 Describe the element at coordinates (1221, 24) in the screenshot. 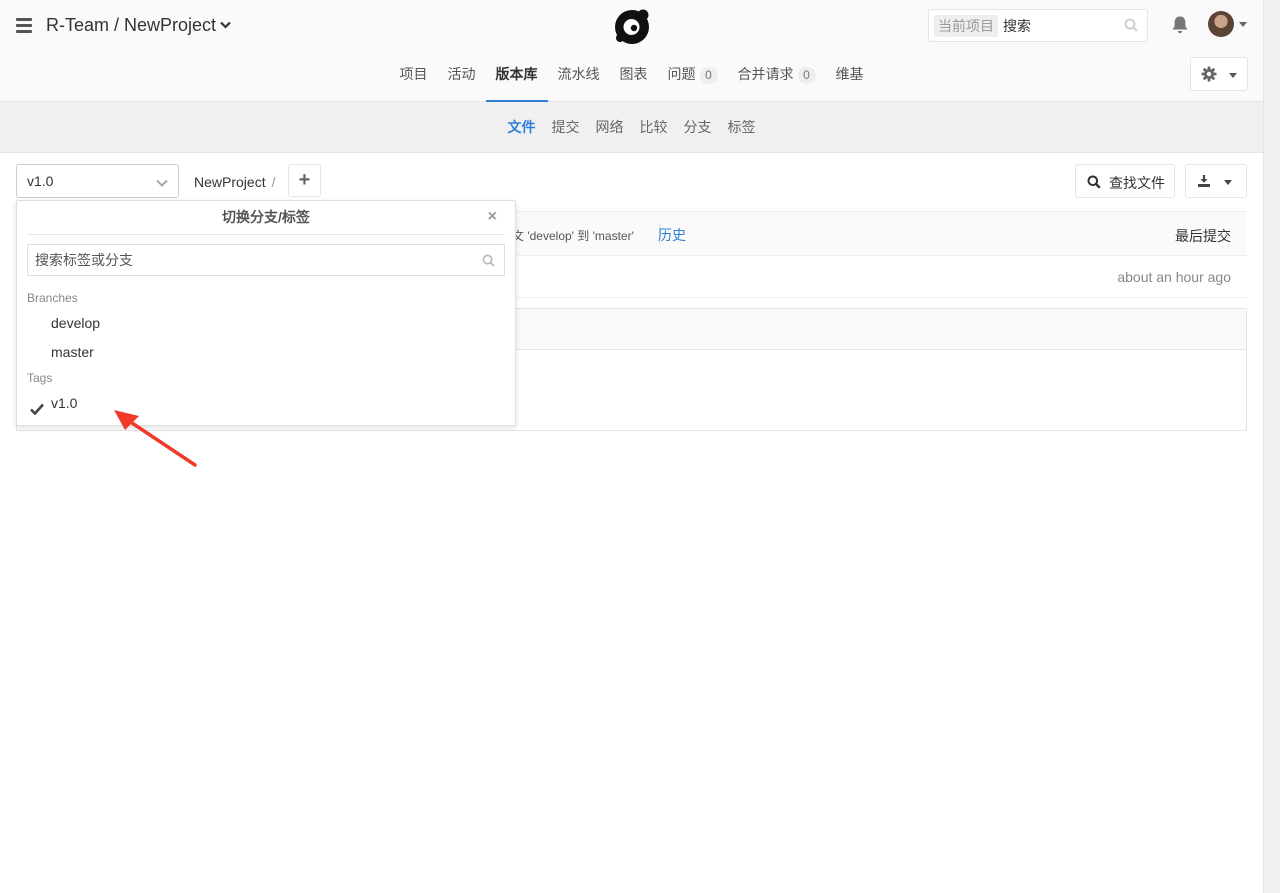

I see `user-avatar` at that location.